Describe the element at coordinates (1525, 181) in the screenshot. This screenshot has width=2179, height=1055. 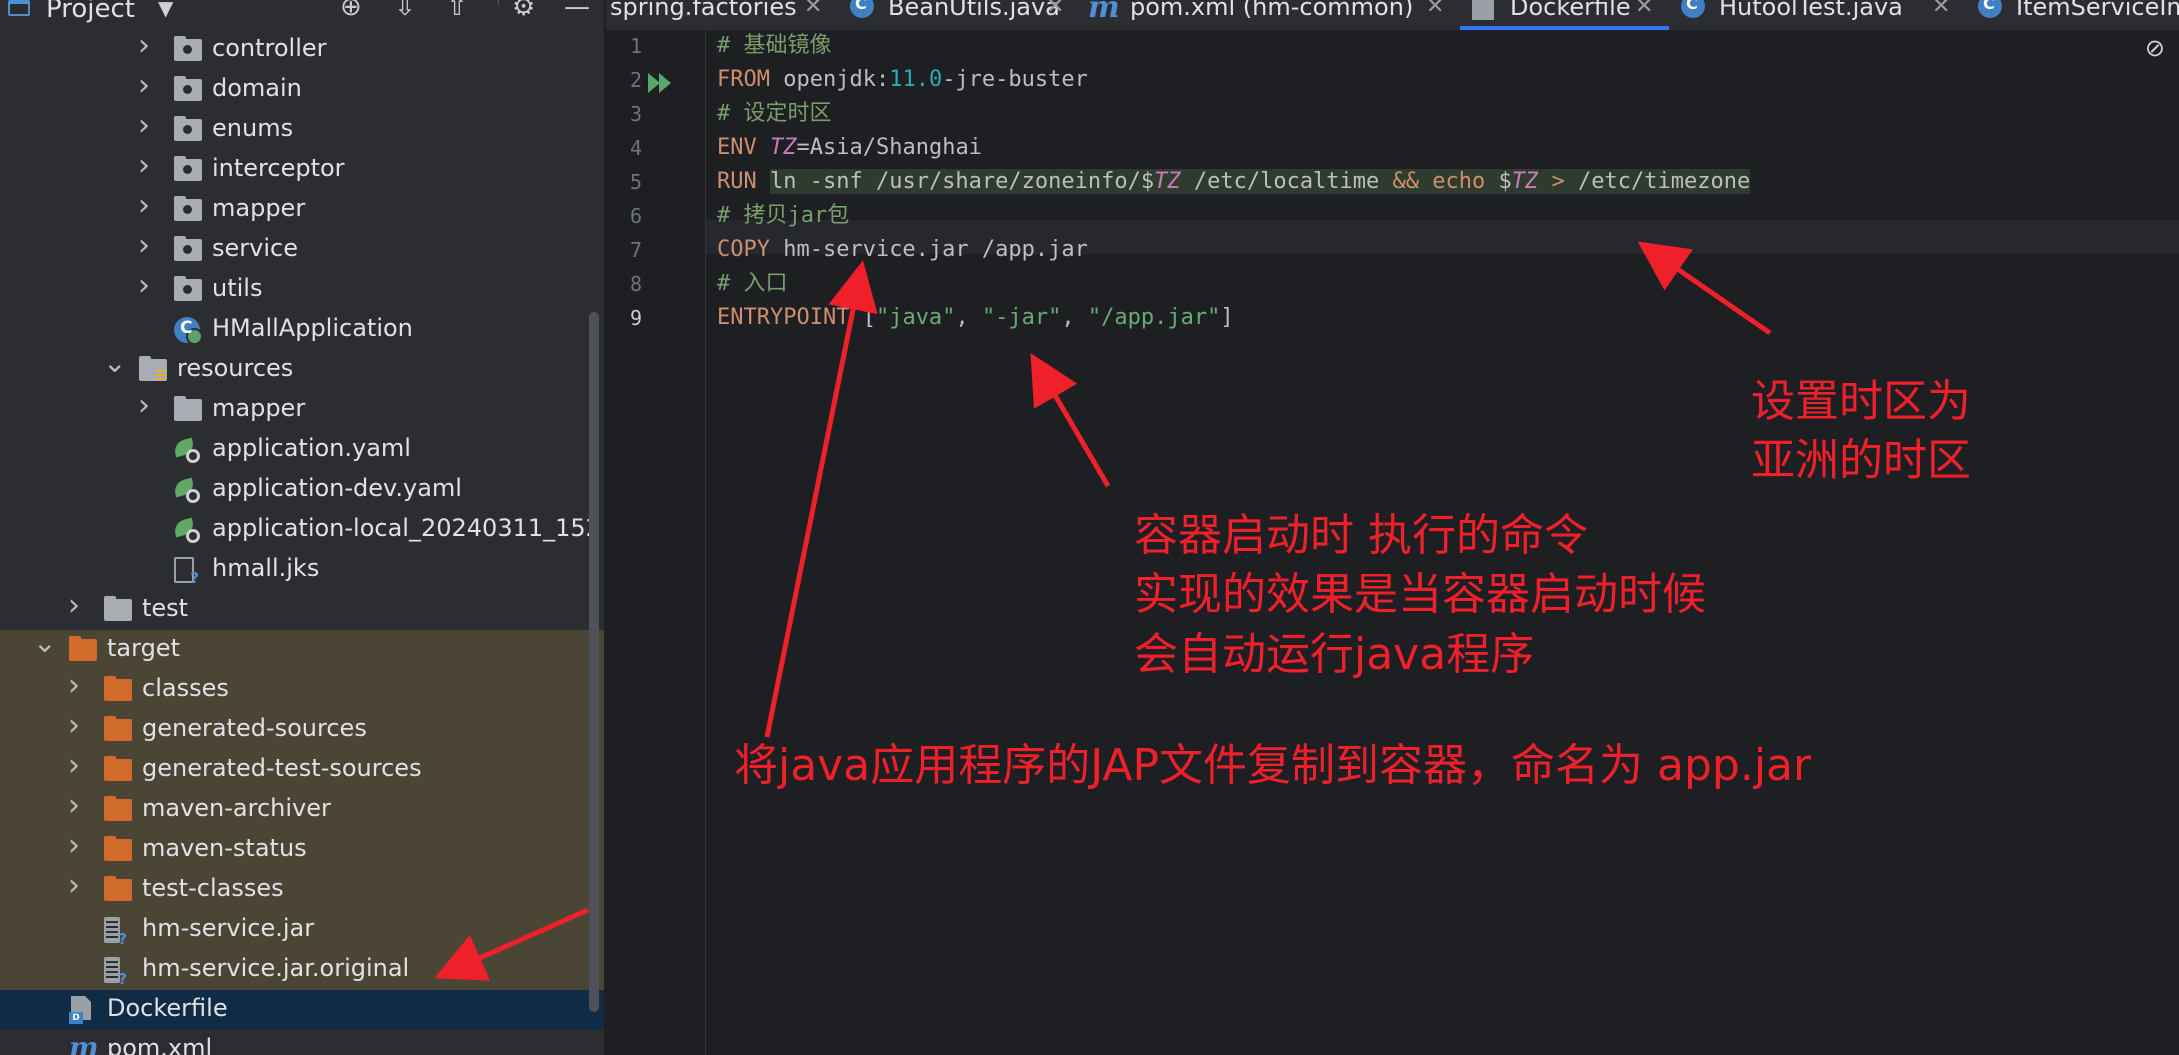
I see `code-token: TZ` at that location.